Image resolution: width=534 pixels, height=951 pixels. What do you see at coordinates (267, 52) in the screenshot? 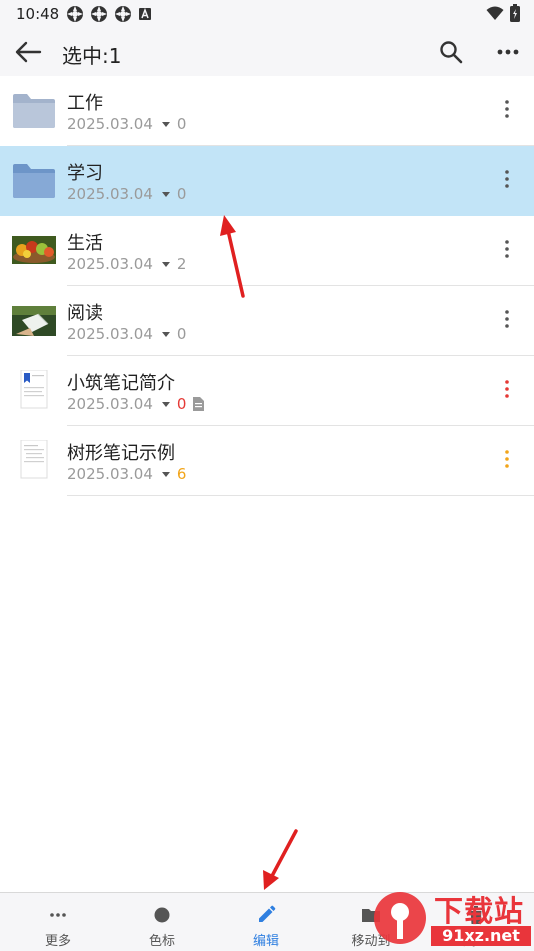
I see `app-bar: 选中:1` at bounding box center [267, 52].